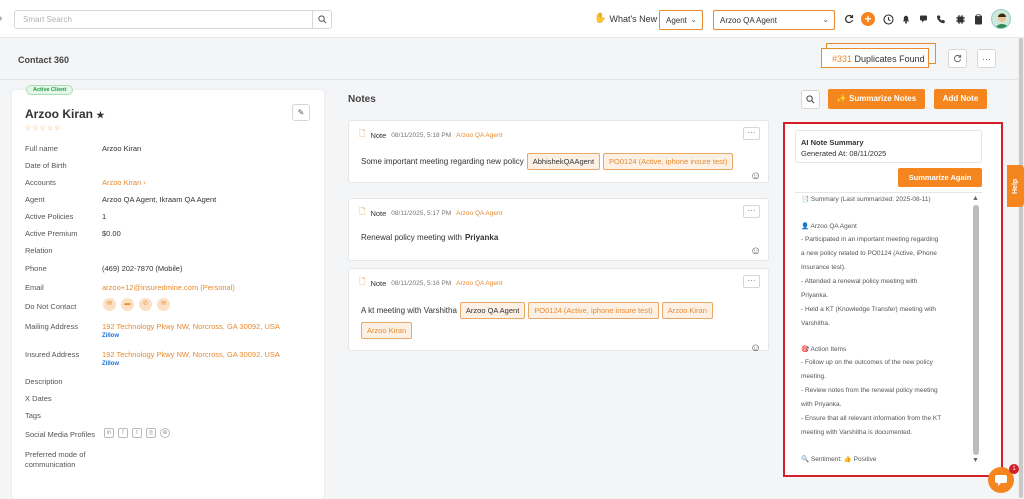  What do you see at coordinates (774, 20) in the screenshot?
I see `agent-select: Arzoo QA Agent ⌄` at bounding box center [774, 20].